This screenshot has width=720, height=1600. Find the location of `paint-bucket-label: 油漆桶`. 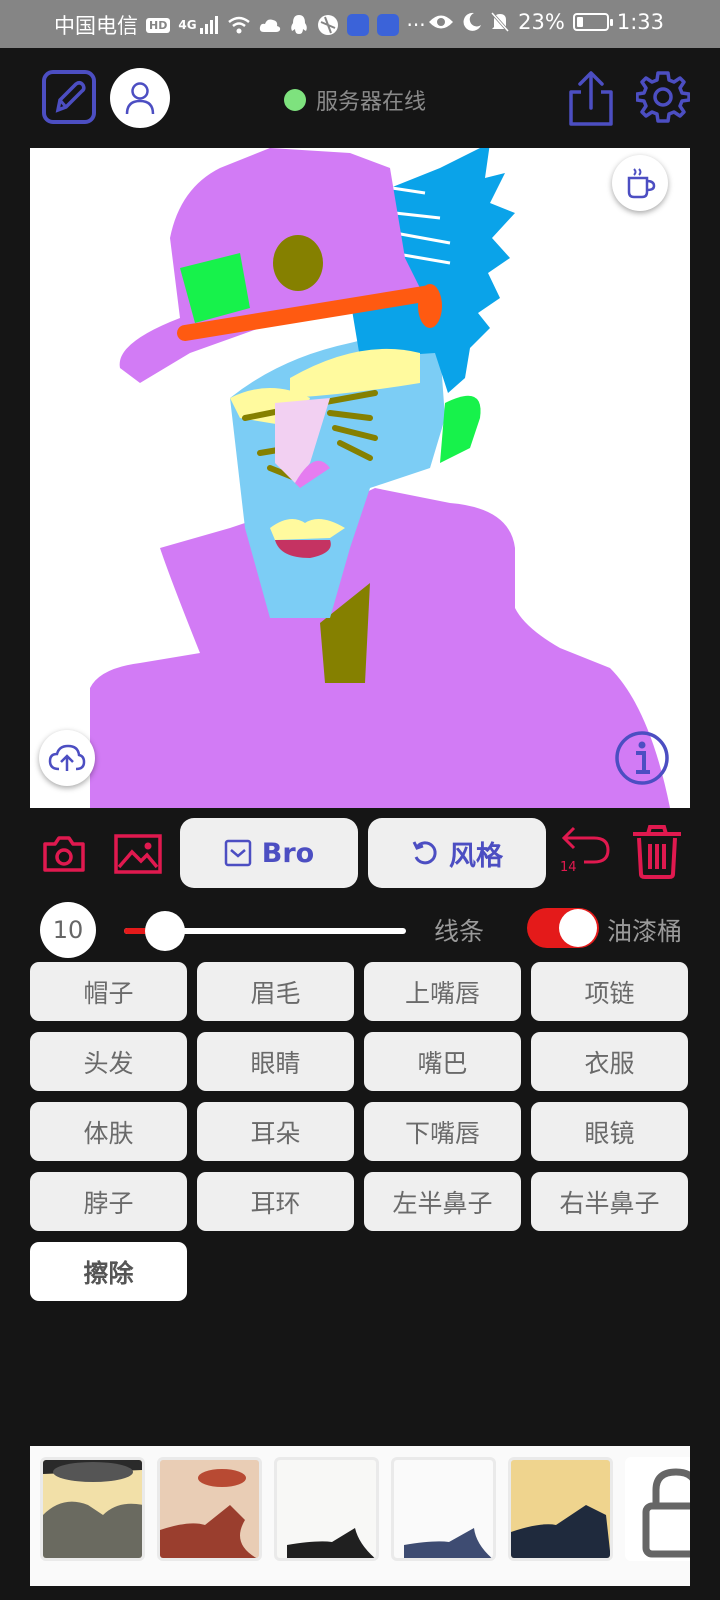

paint-bucket-label: 油漆桶 is located at coordinates (645, 931).